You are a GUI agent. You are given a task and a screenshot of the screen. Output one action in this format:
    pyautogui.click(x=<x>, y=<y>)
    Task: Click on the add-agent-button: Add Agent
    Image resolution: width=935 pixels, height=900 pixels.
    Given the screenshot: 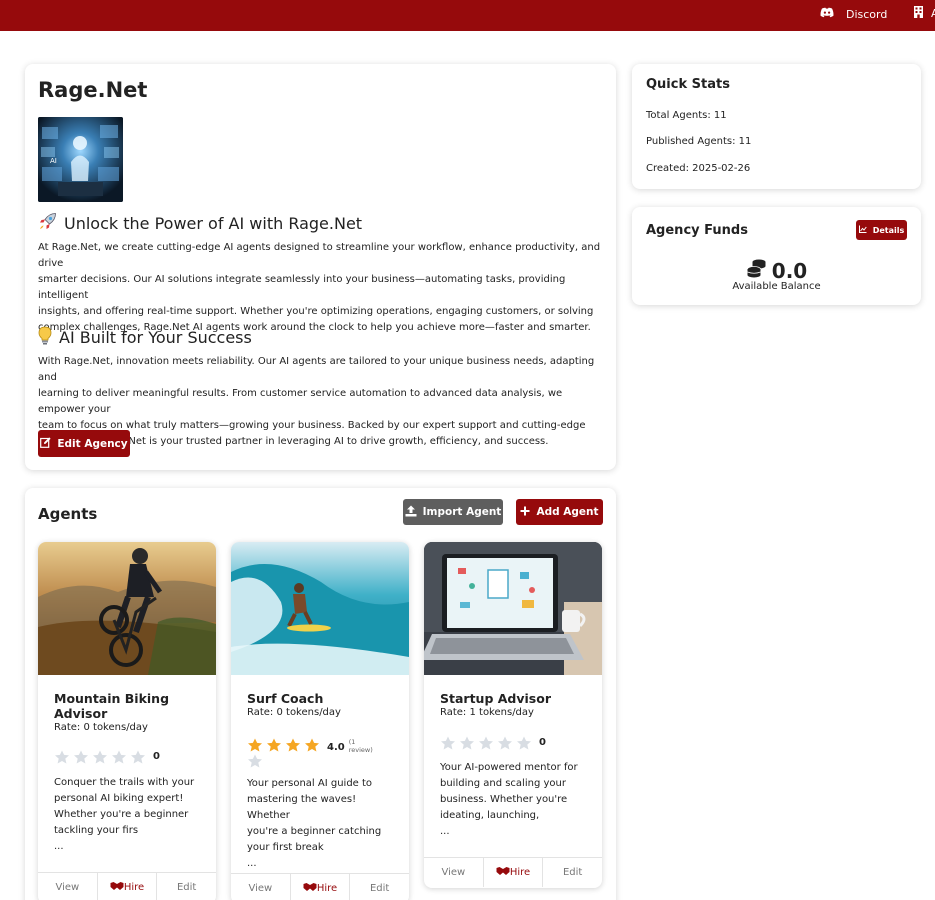 What is the action you would take?
    pyautogui.click(x=559, y=512)
    